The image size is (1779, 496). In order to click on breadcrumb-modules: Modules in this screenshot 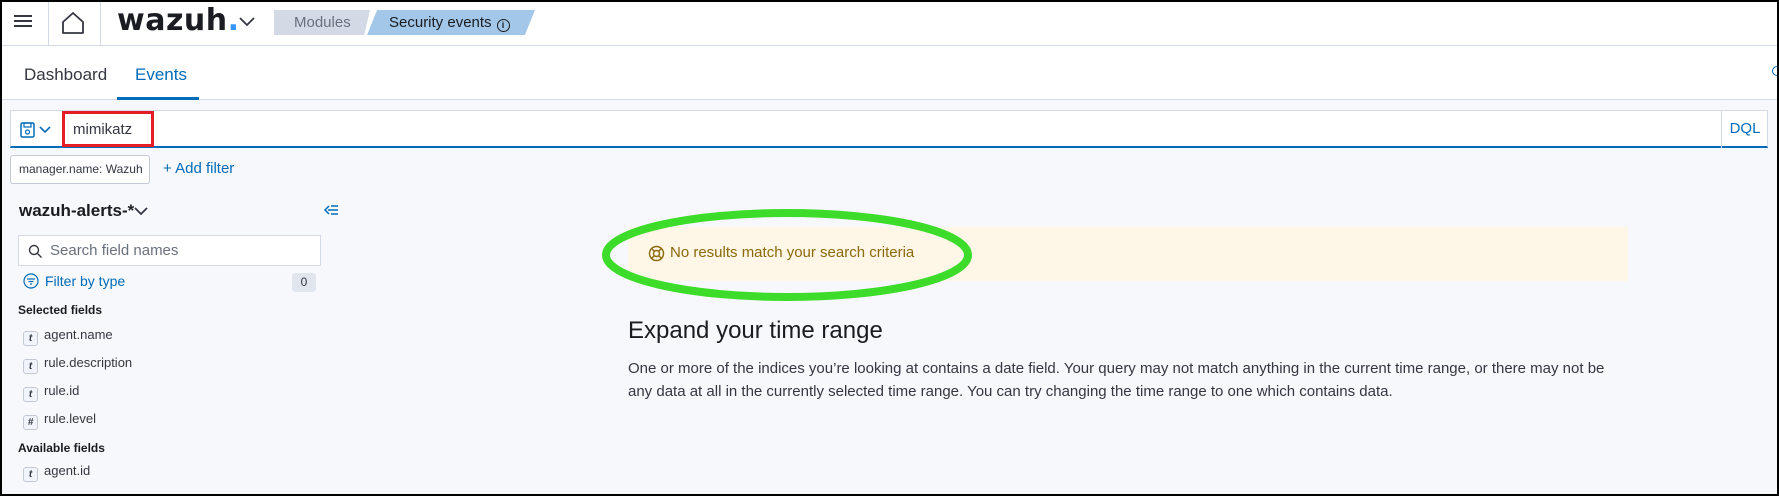, I will do `click(322, 22)`.